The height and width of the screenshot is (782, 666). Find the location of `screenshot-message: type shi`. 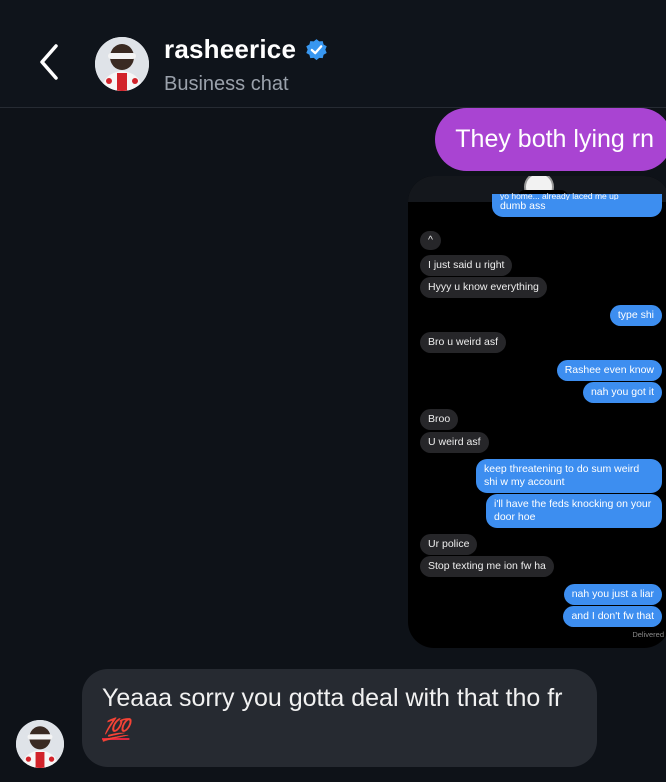

screenshot-message: type shi is located at coordinates (635, 315).